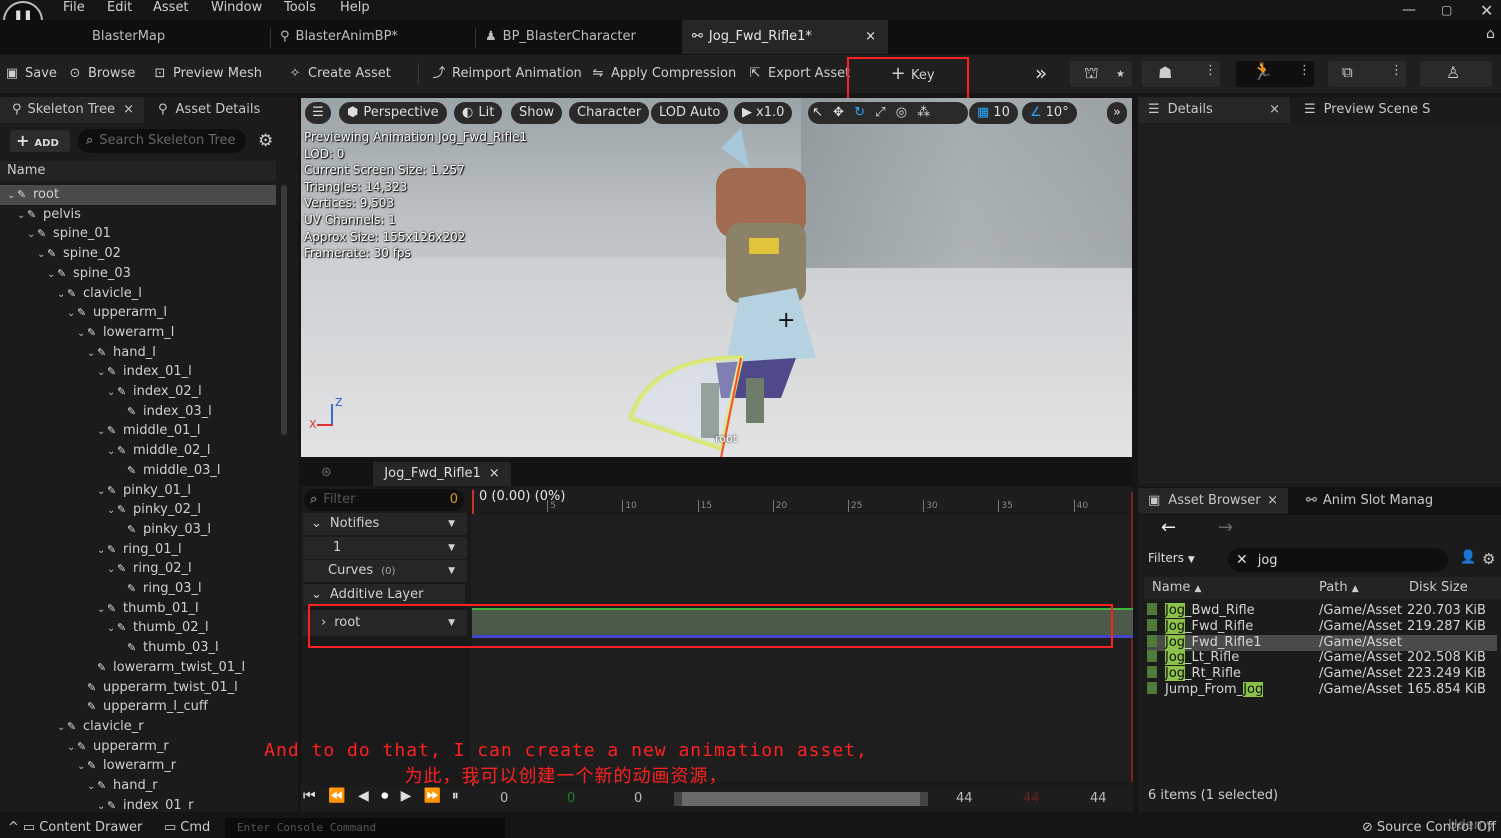 The width and height of the screenshot is (1501, 838). I want to click on tab-blasteranimbp: ⚲ BlasterAnimBP*, so click(375, 37).